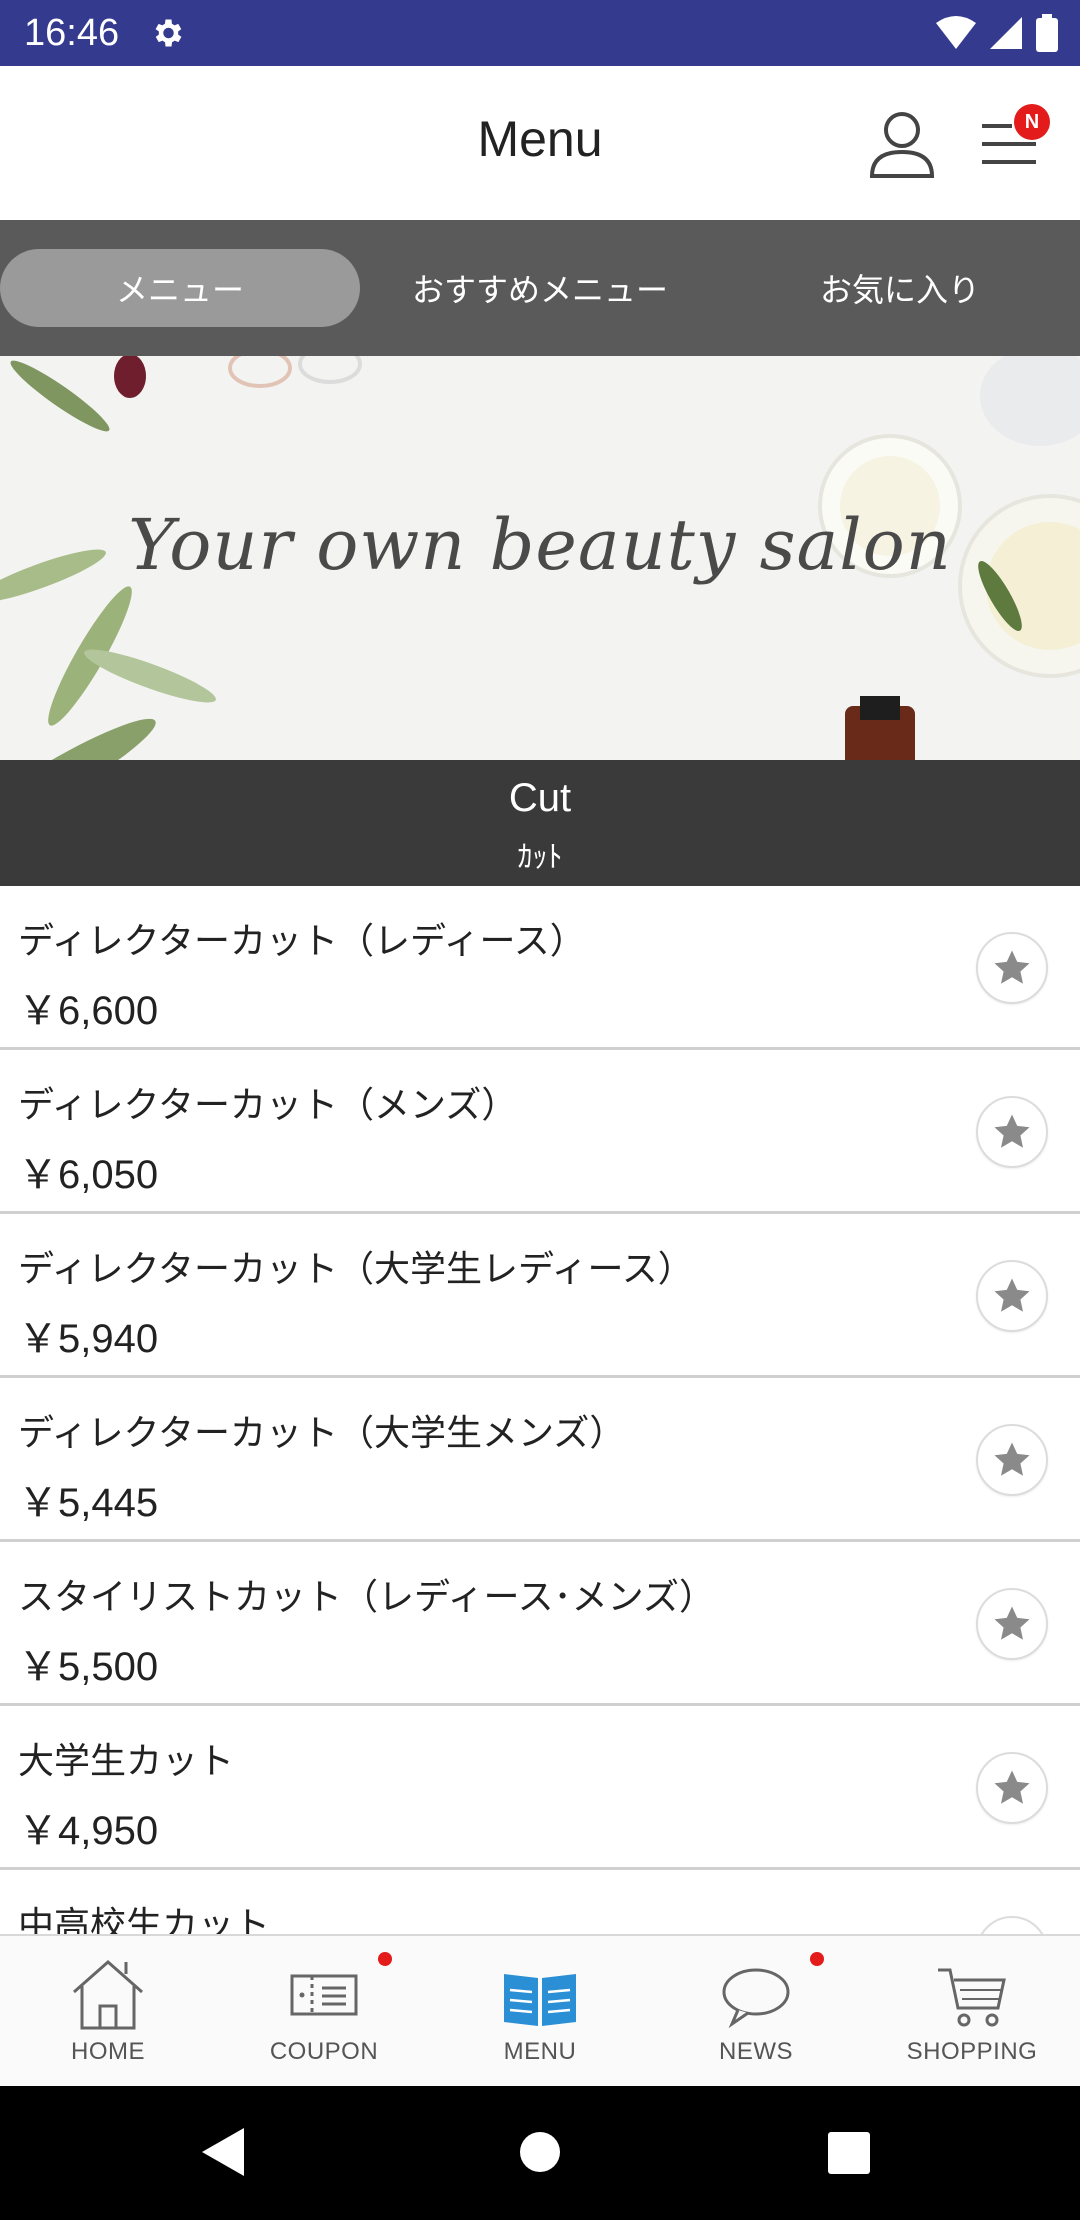 The height and width of the screenshot is (2220, 1080). What do you see at coordinates (756, 2051) in the screenshot?
I see `nav-label: NEWS` at bounding box center [756, 2051].